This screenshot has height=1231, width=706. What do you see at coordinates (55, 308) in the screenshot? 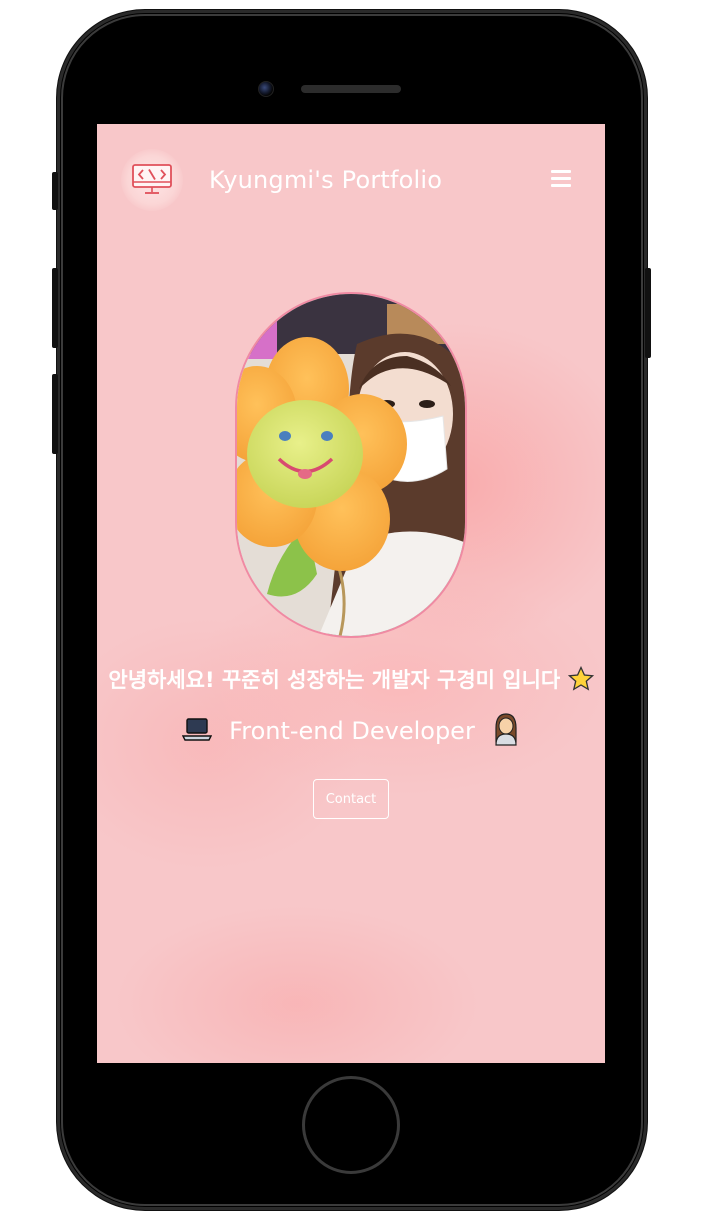
I see `volume-up-button` at bounding box center [55, 308].